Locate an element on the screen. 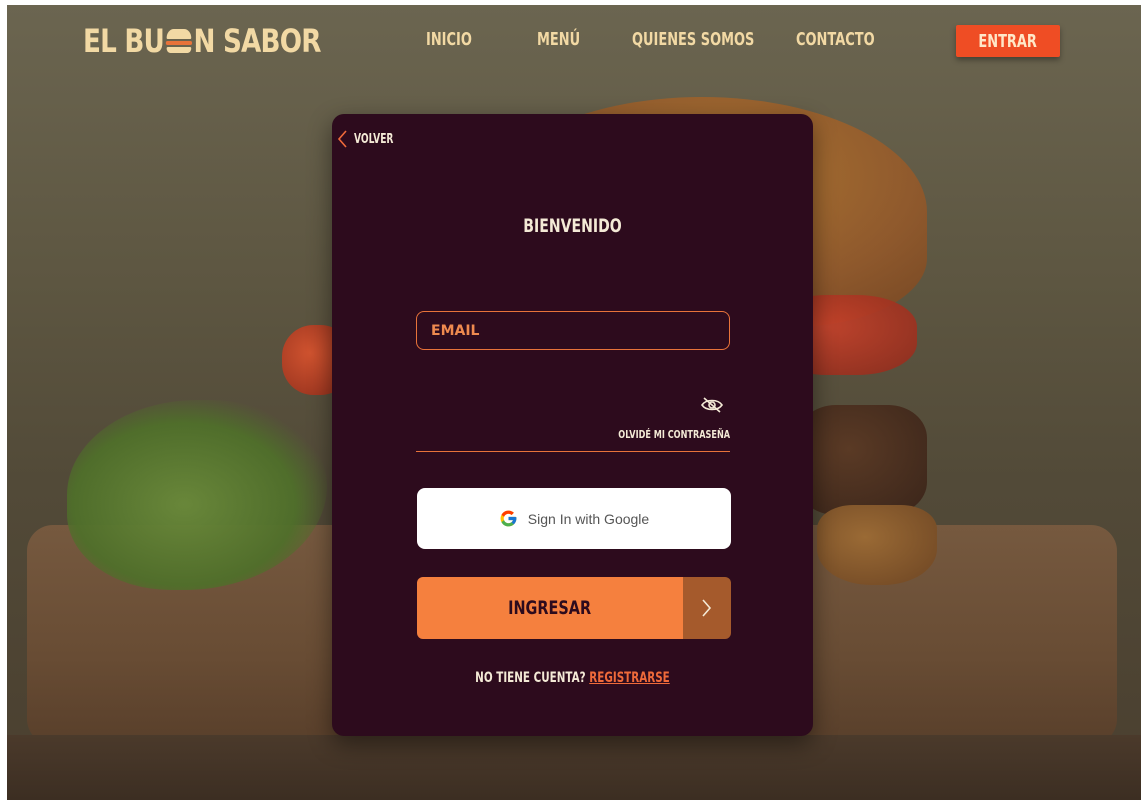 Image resolution: width=1144 pixels, height=803 pixels. forgot-password-link: OLVIDÉ MI CONTRASEÑA is located at coordinates (674, 434).